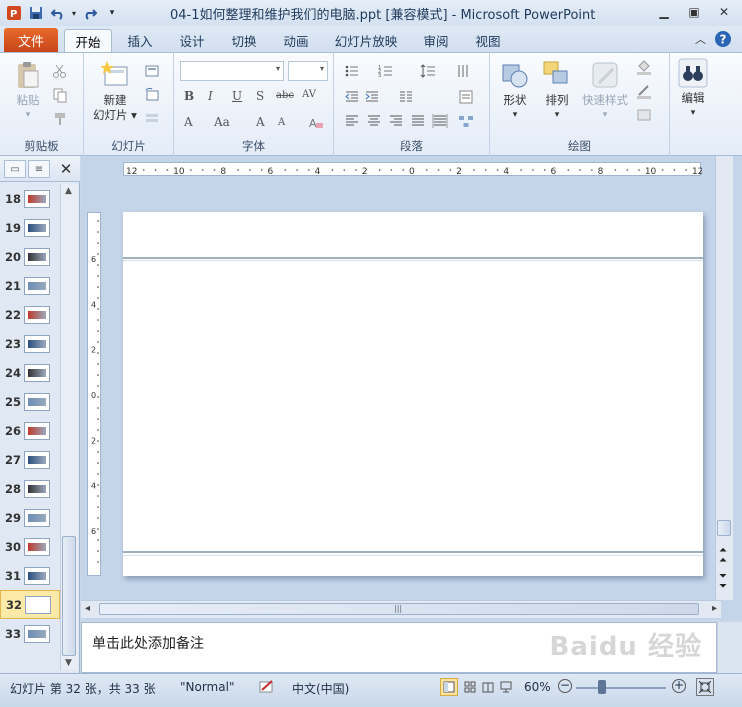 This screenshot has width=742, height=707. I want to click on layout-icon, so click(152, 71).